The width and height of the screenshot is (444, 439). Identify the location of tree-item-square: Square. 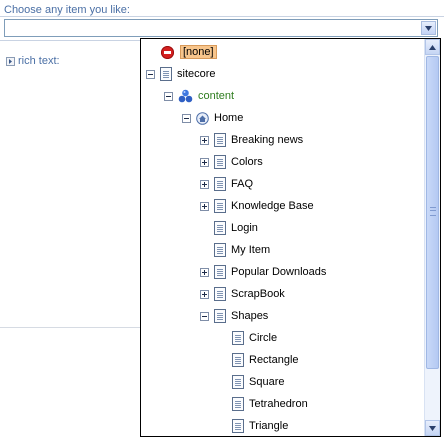
(258, 382).